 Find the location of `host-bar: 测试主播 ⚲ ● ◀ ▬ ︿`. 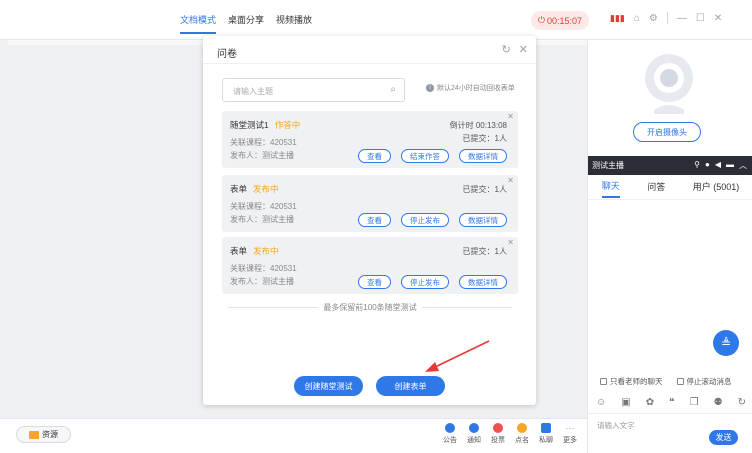

host-bar: 测试主播 ⚲ ● ◀ ▬ ︿ is located at coordinates (670, 165).